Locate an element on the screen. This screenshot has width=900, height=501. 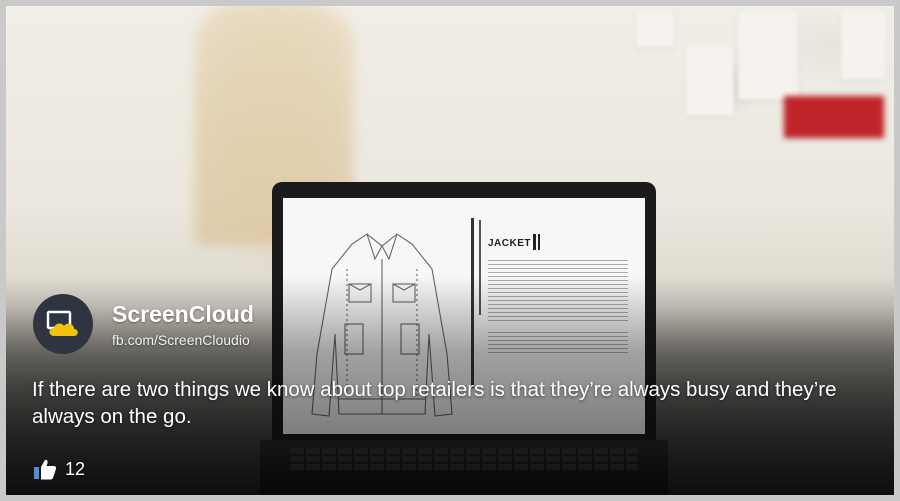
brand-avatar is located at coordinates (63, 324).